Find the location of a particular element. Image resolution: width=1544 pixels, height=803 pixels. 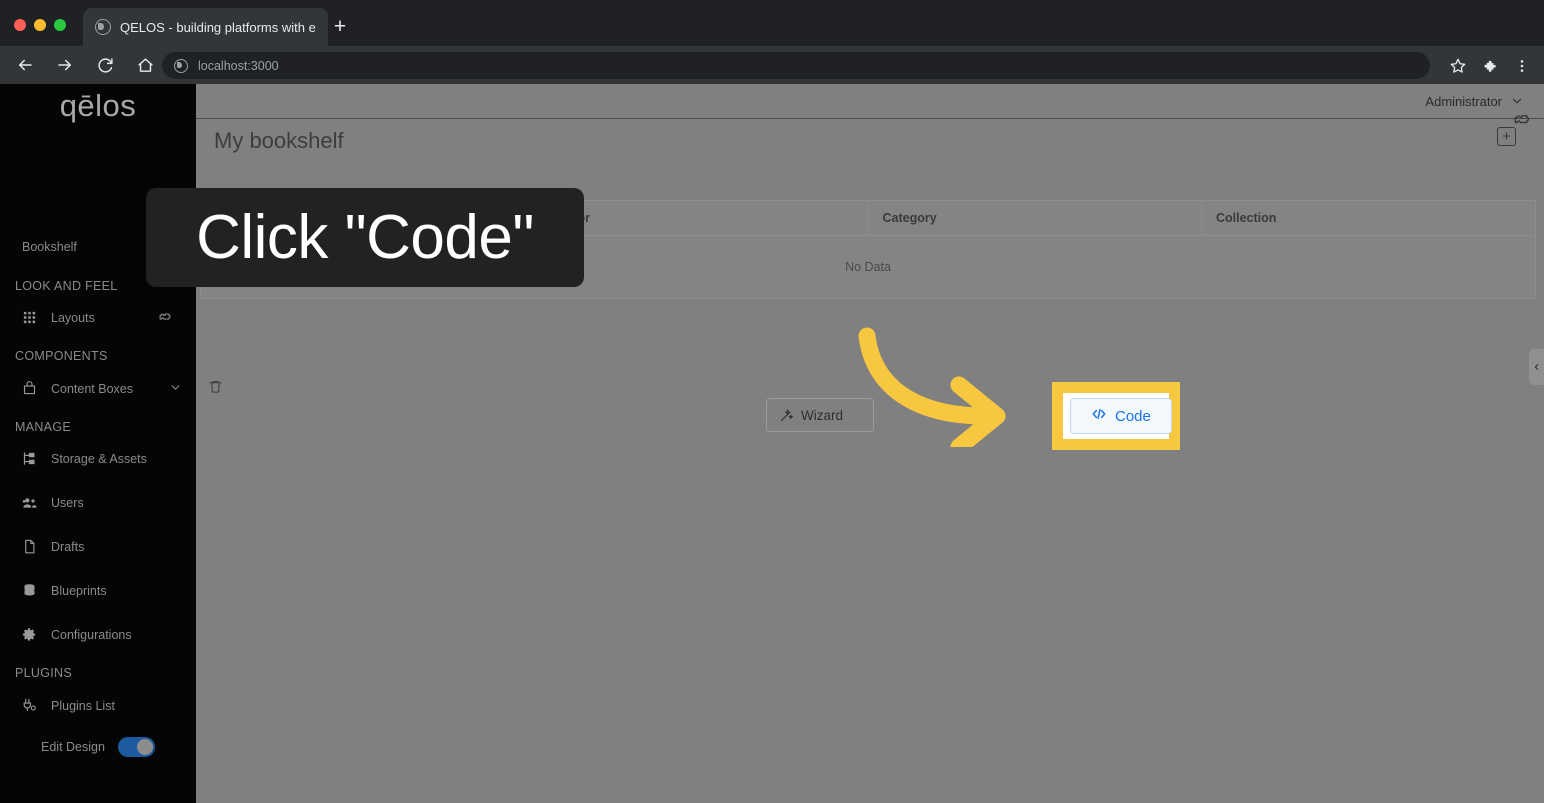

sidebar-item-users: Users is located at coordinates (102, 503).